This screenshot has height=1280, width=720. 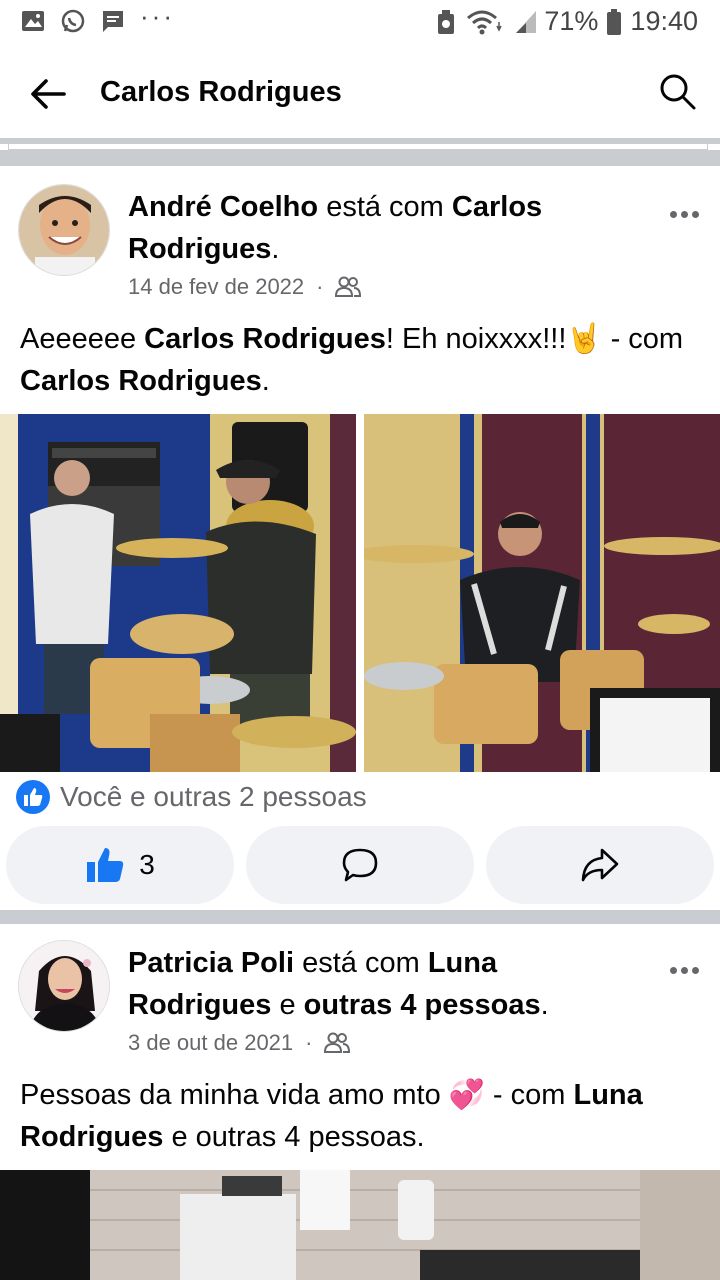 What do you see at coordinates (223, 207) in the screenshot?
I see `author-name: André Coelho` at bounding box center [223, 207].